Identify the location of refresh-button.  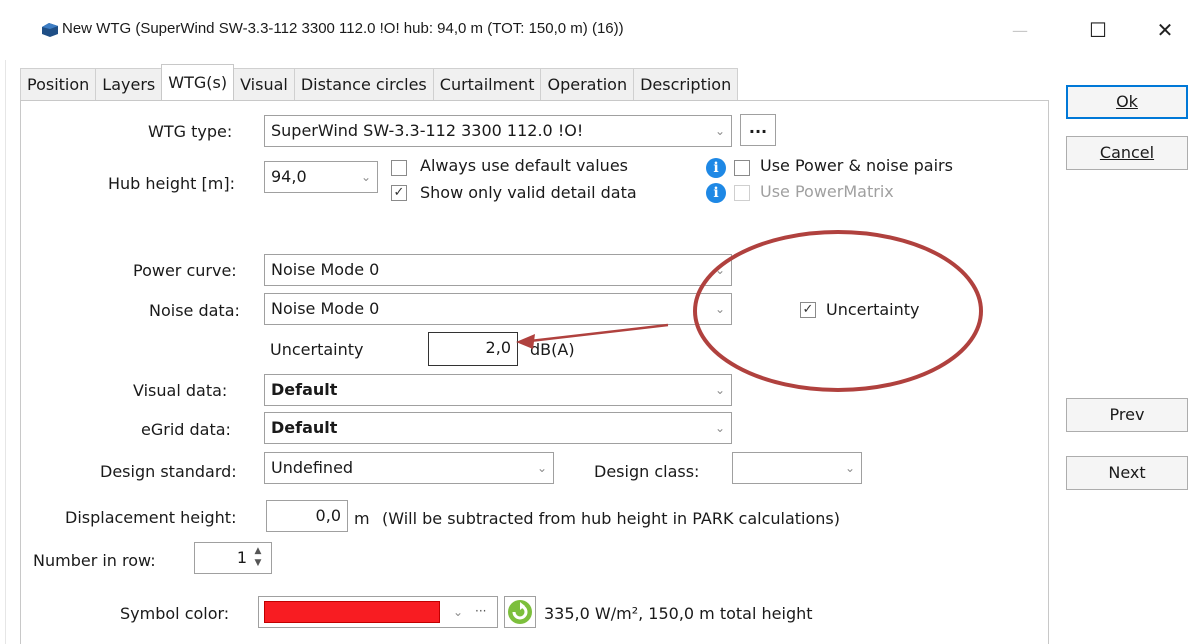
(520, 612).